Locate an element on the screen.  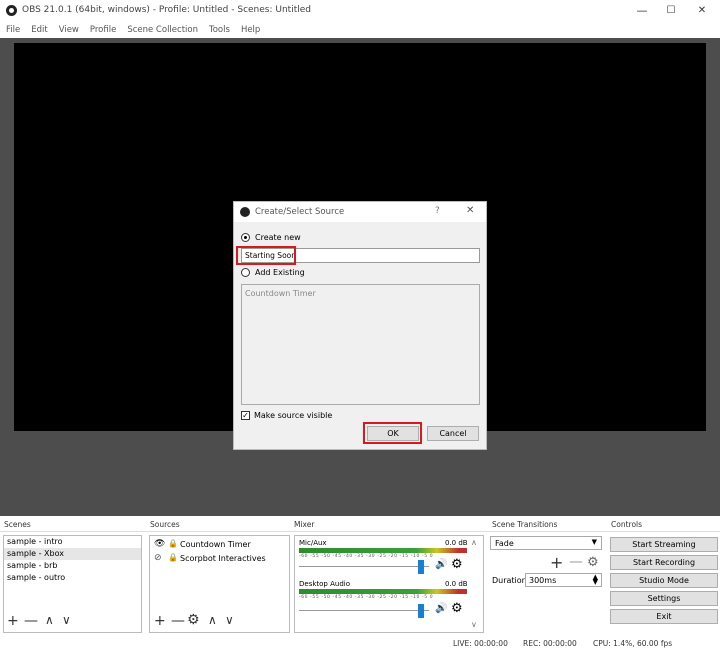
menu-help: Help is located at coordinates (250, 30).